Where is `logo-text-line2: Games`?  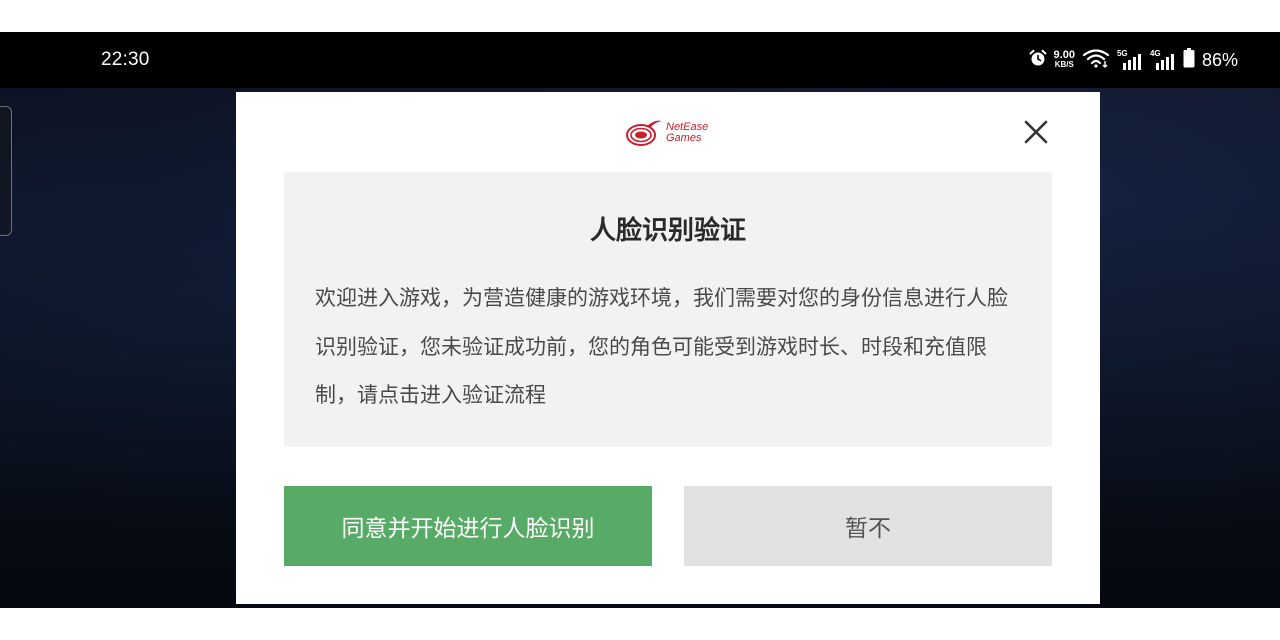
logo-text-line2: Games is located at coordinates (684, 138).